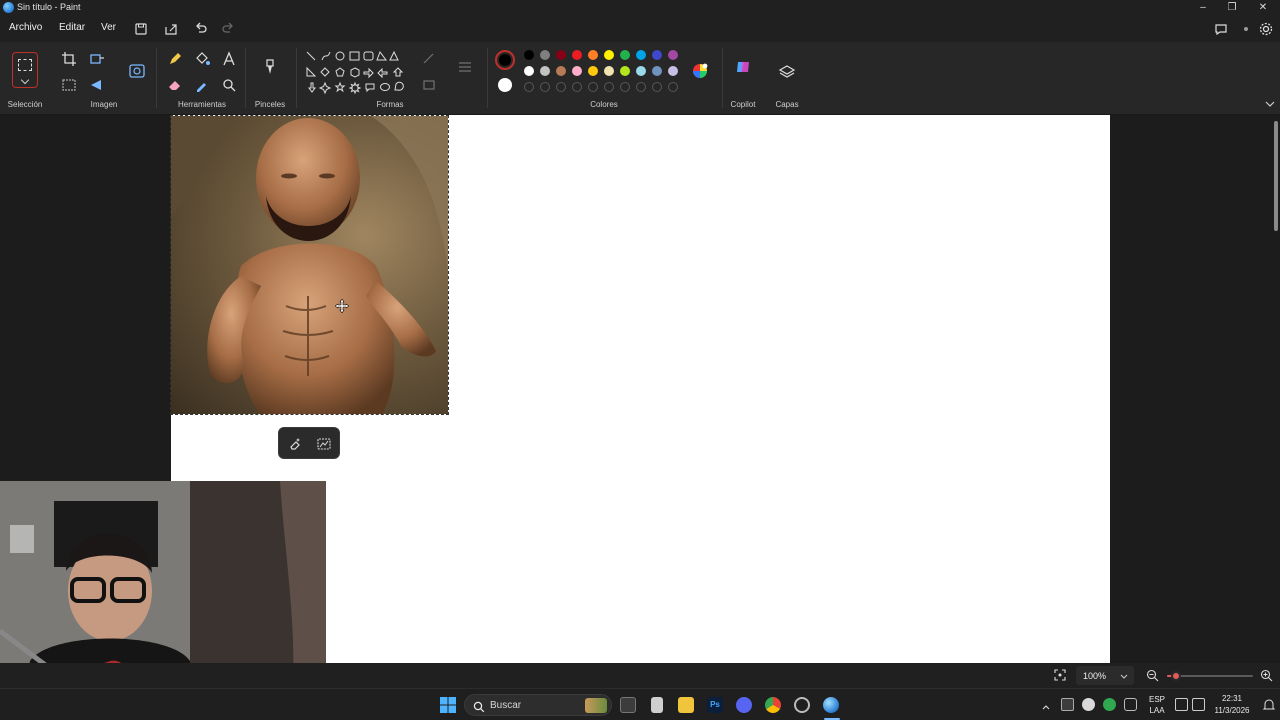 The image size is (1280, 720). What do you see at coordinates (228, 29) in the screenshot?
I see `redo-icon` at bounding box center [228, 29].